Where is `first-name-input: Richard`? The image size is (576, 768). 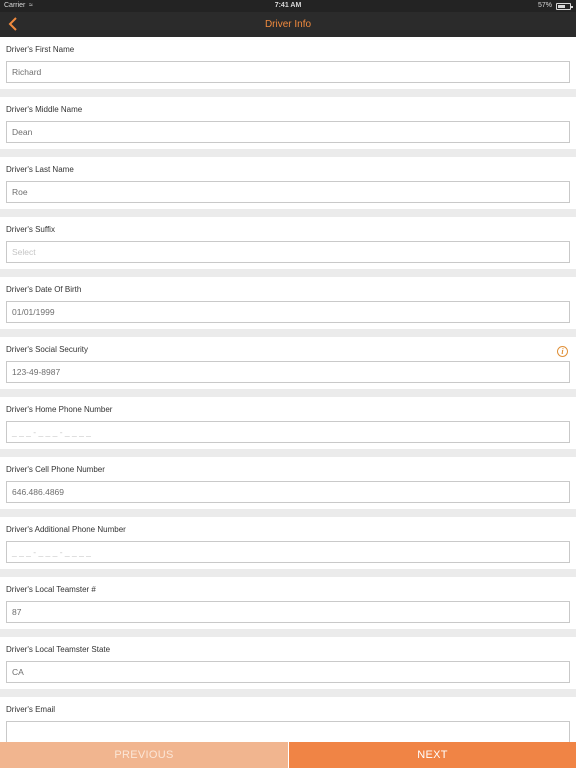 first-name-input: Richard is located at coordinates (288, 72).